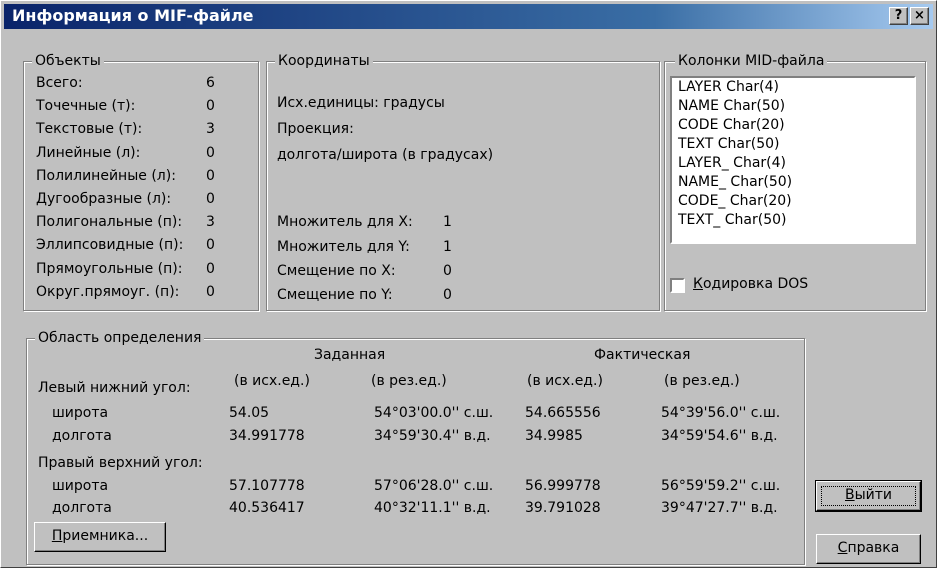 The width and height of the screenshot is (937, 568). What do you see at coordinates (793, 201) in the screenshot?
I see `list-item: CODE_ Char(20)` at bounding box center [793, 201].